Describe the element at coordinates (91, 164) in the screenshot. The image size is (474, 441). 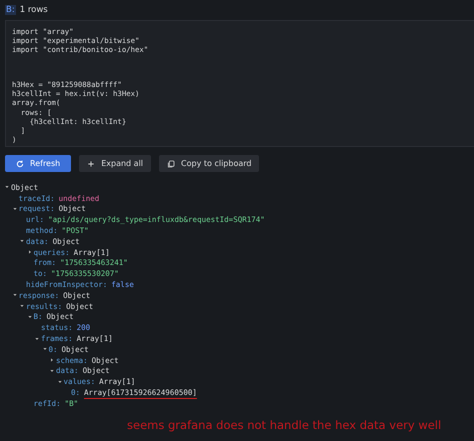
I see `plus-icon` at that location.